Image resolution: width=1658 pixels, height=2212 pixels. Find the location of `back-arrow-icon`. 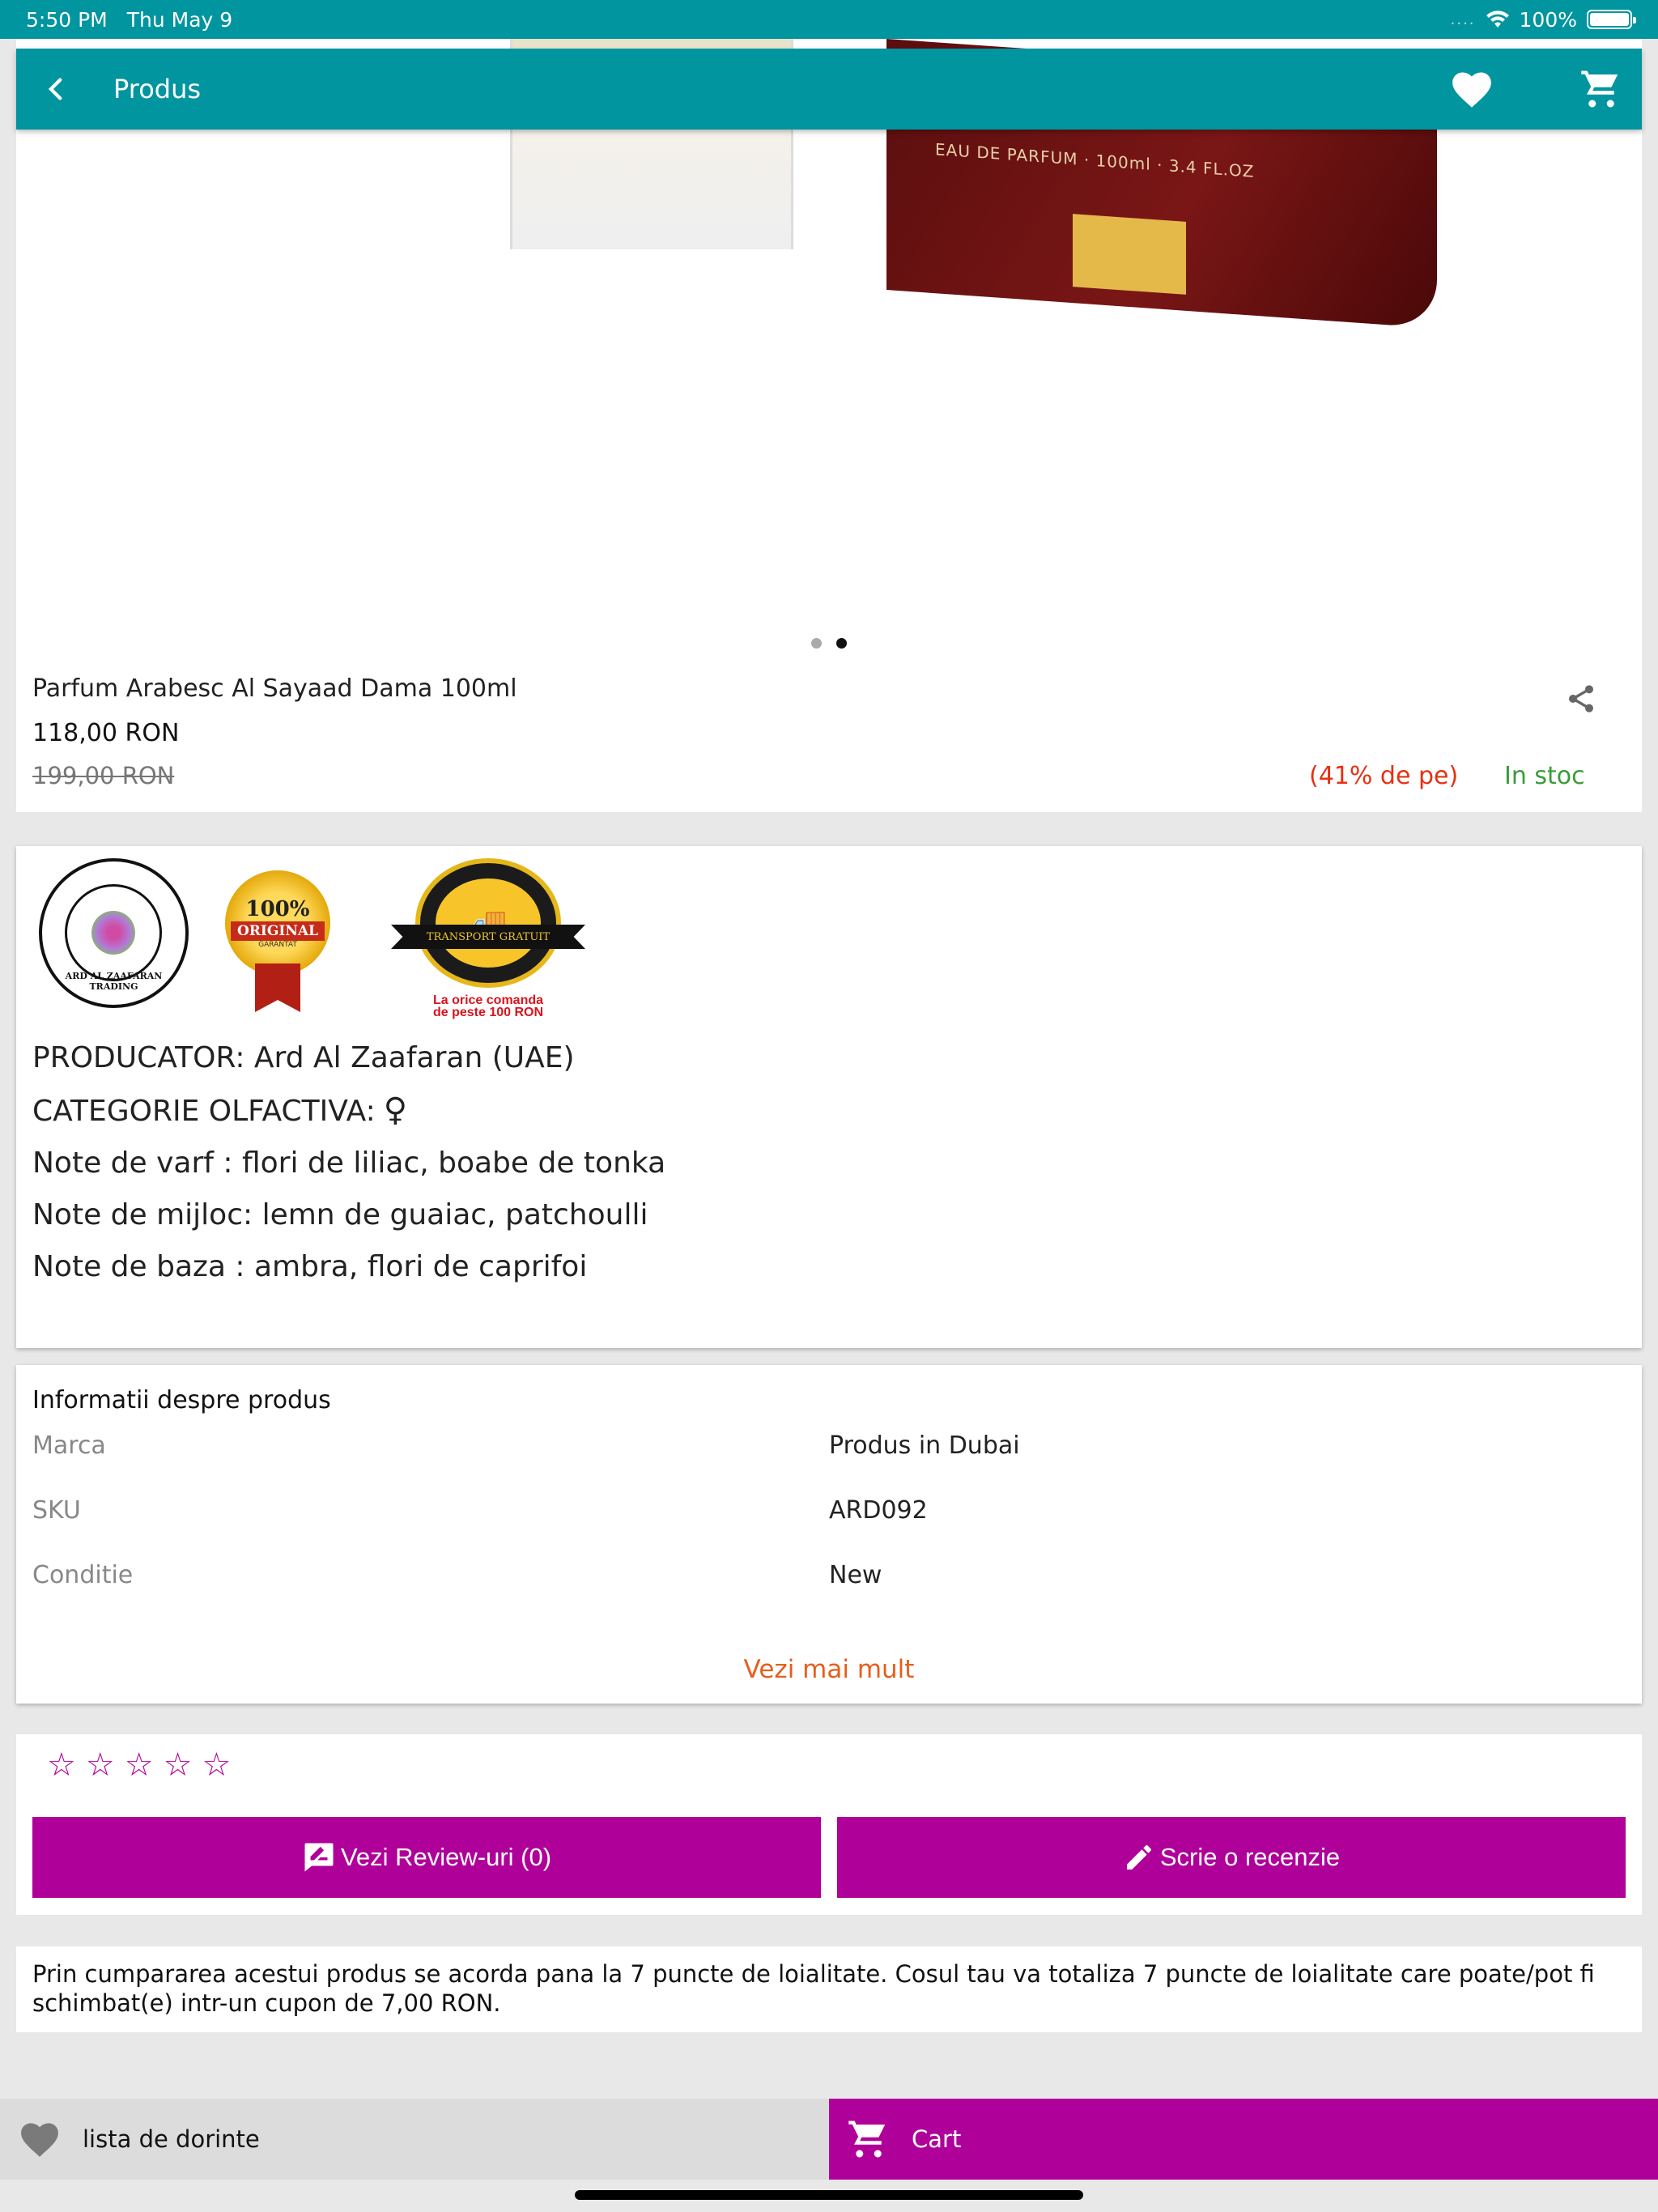

back-arrow-icon is located at coordinates (56, 89).